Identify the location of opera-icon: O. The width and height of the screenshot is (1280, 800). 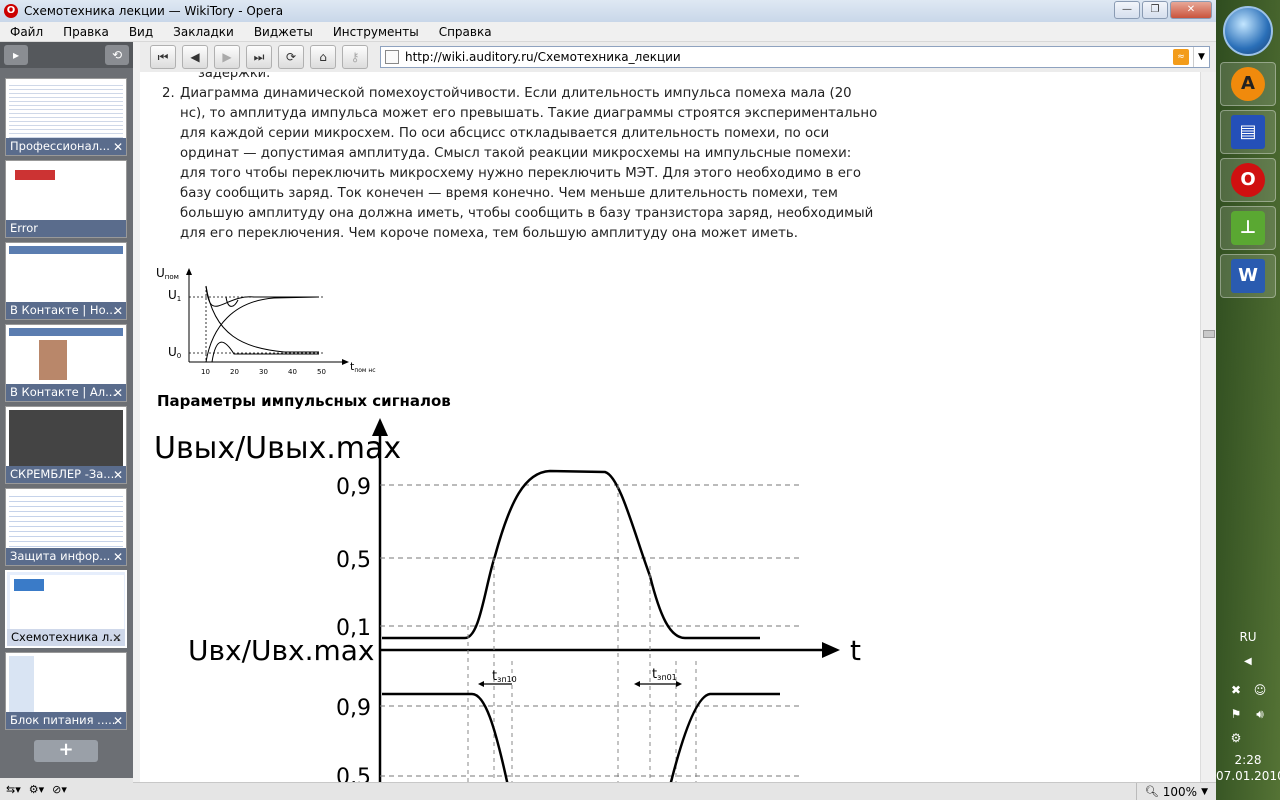
(1248, 180).